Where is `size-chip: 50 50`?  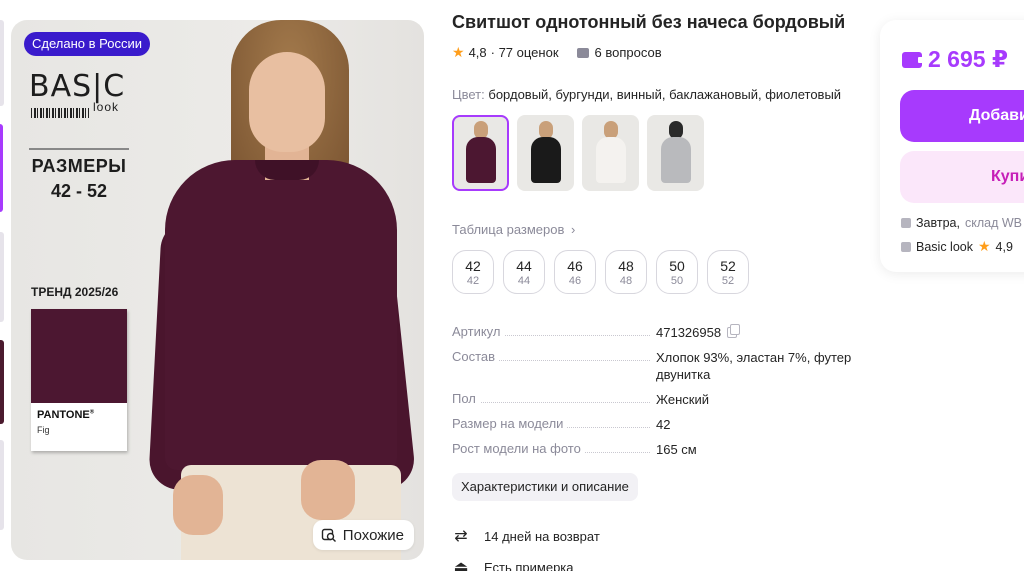 size-chip: 50 50 is located at coordinates (677, 272).